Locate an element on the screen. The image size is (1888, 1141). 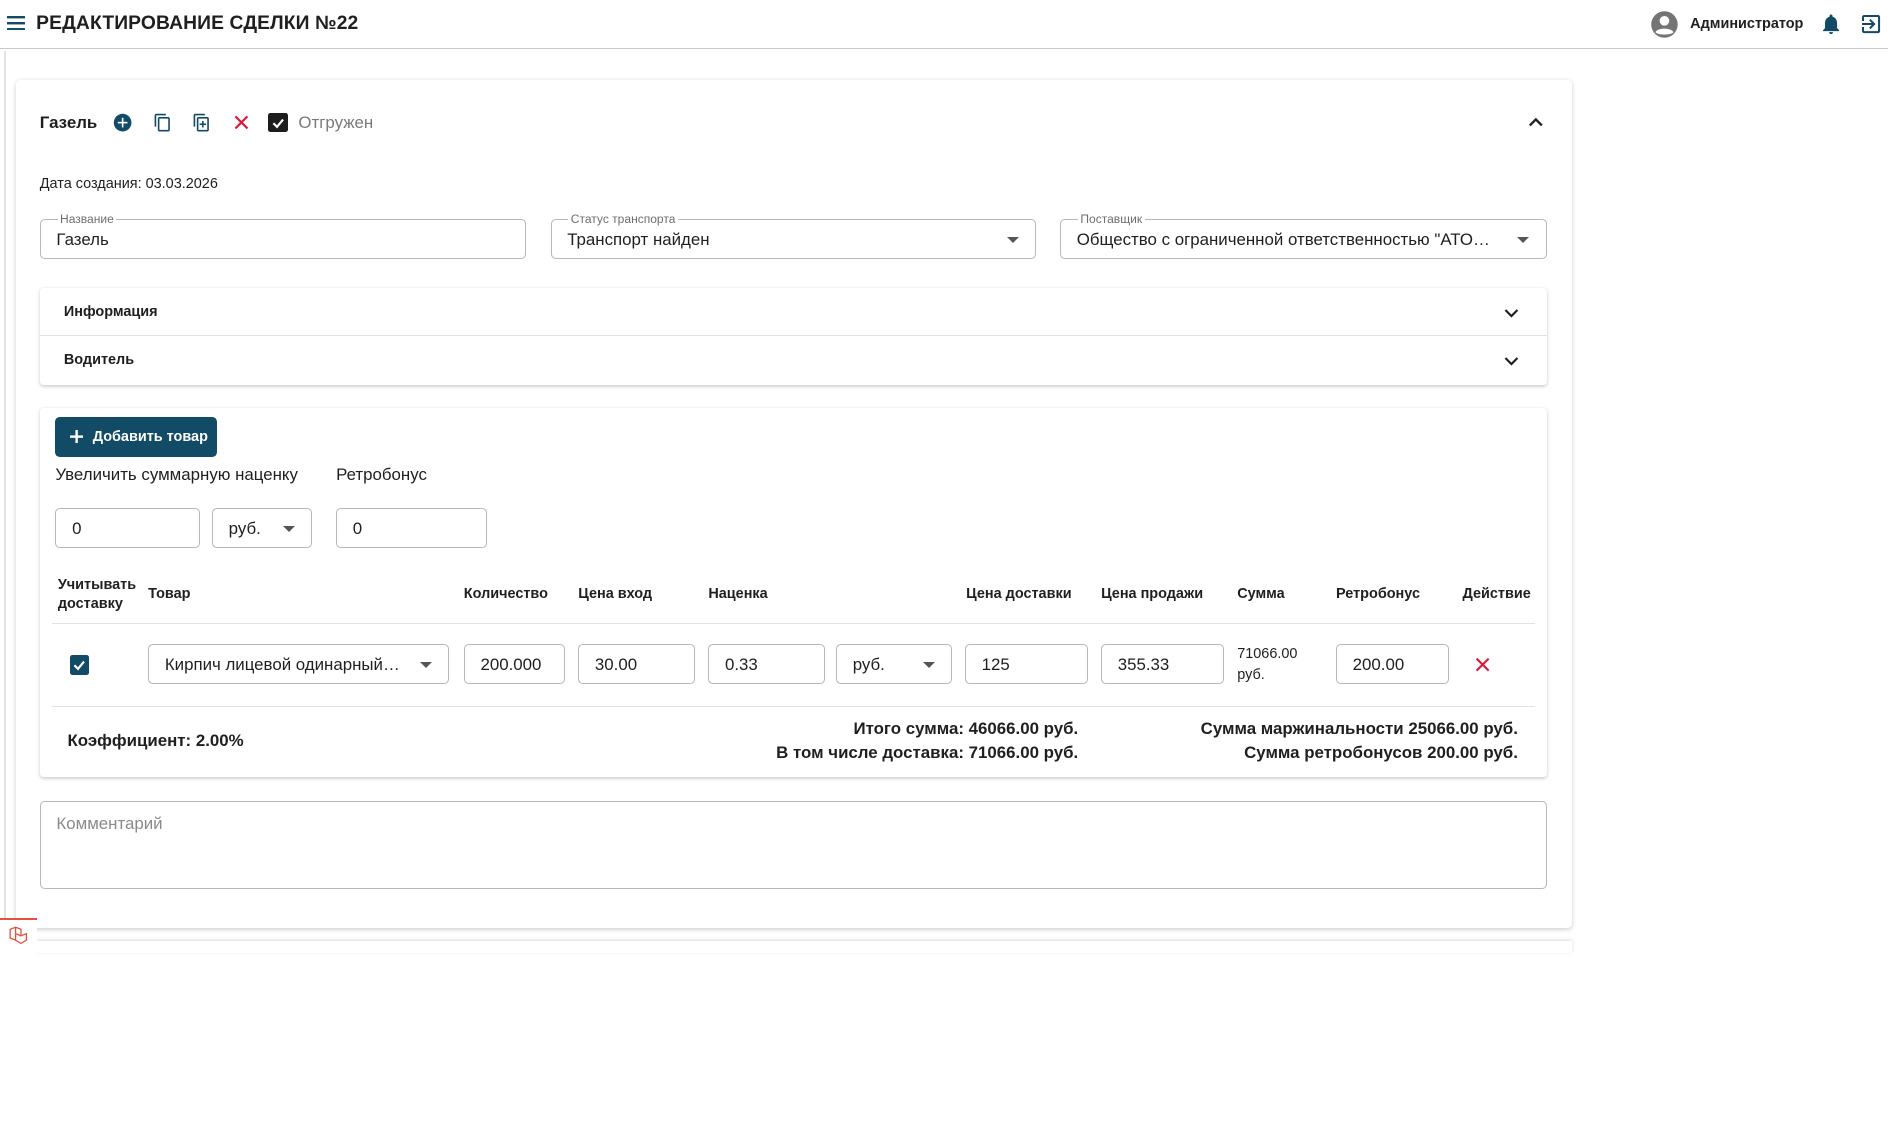
bell-icon is located at coordinates (1831, 24).